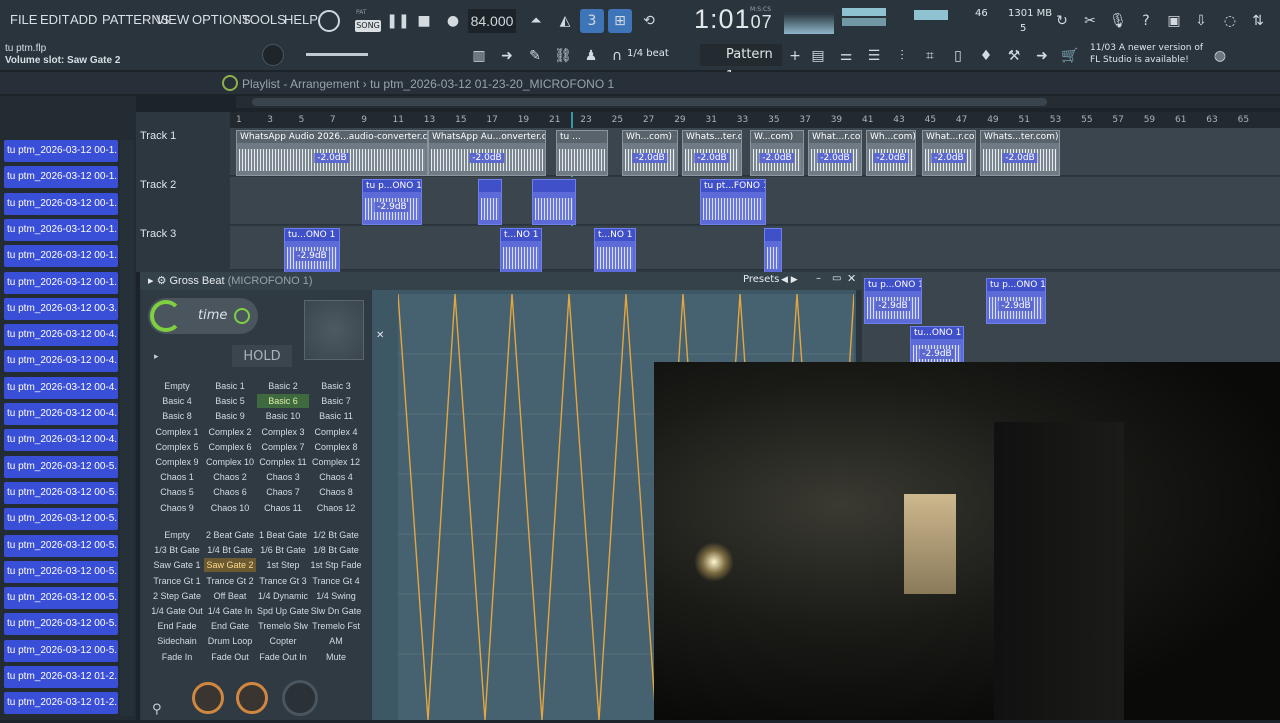  I want to click on preset-button: Basic 8, so click(177, 416).